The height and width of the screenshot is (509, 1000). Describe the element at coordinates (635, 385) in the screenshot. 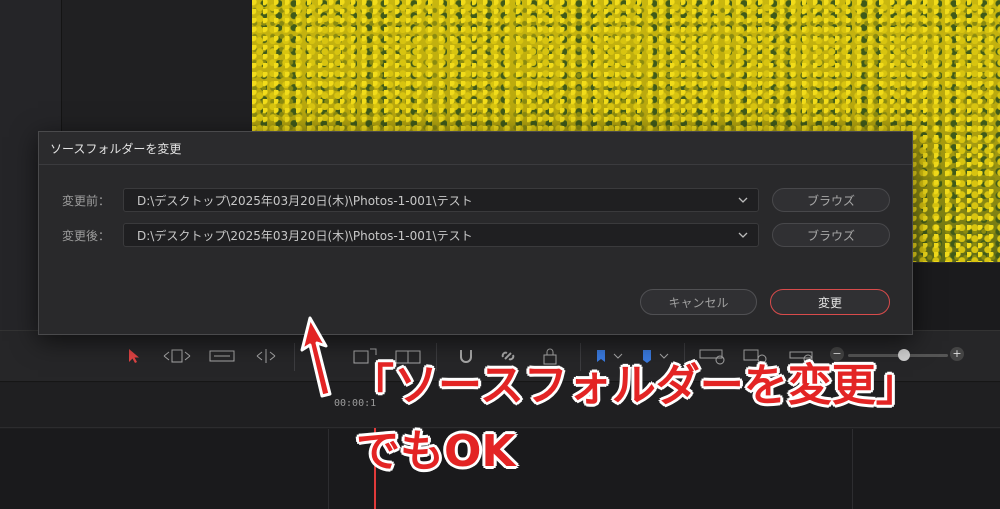

I see `annotation-line-1: 「ソースフォルダーを変更」` at that location.